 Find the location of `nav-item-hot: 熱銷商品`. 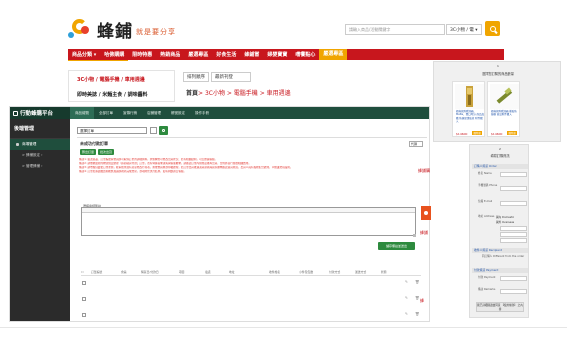

nav-item-hot: 熱銷商品 is located at coordinates (170, 54).